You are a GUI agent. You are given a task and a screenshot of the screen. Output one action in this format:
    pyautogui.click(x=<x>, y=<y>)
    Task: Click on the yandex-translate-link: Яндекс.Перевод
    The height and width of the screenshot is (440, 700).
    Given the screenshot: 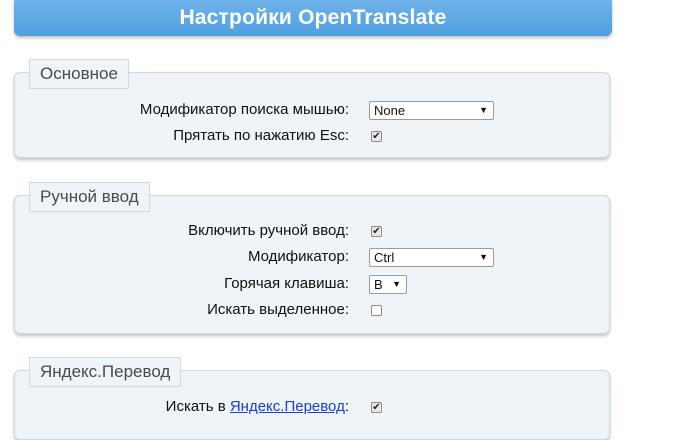 What is the action you would take?
    pyautogui.click(x=287, y=406)
    